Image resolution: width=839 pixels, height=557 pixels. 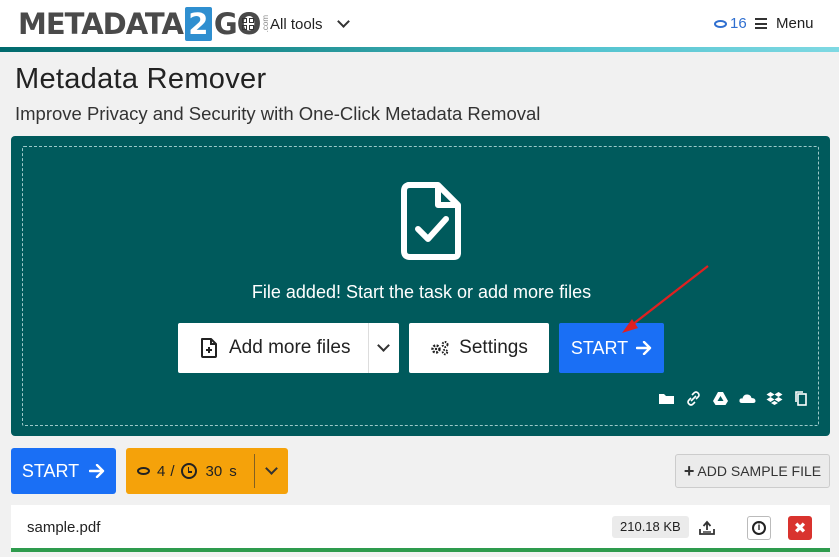 What do you see at coordinates (141, 79) in the screenshot?
I see `page-title: Metadata Remover` at bounding box center [141, 79].